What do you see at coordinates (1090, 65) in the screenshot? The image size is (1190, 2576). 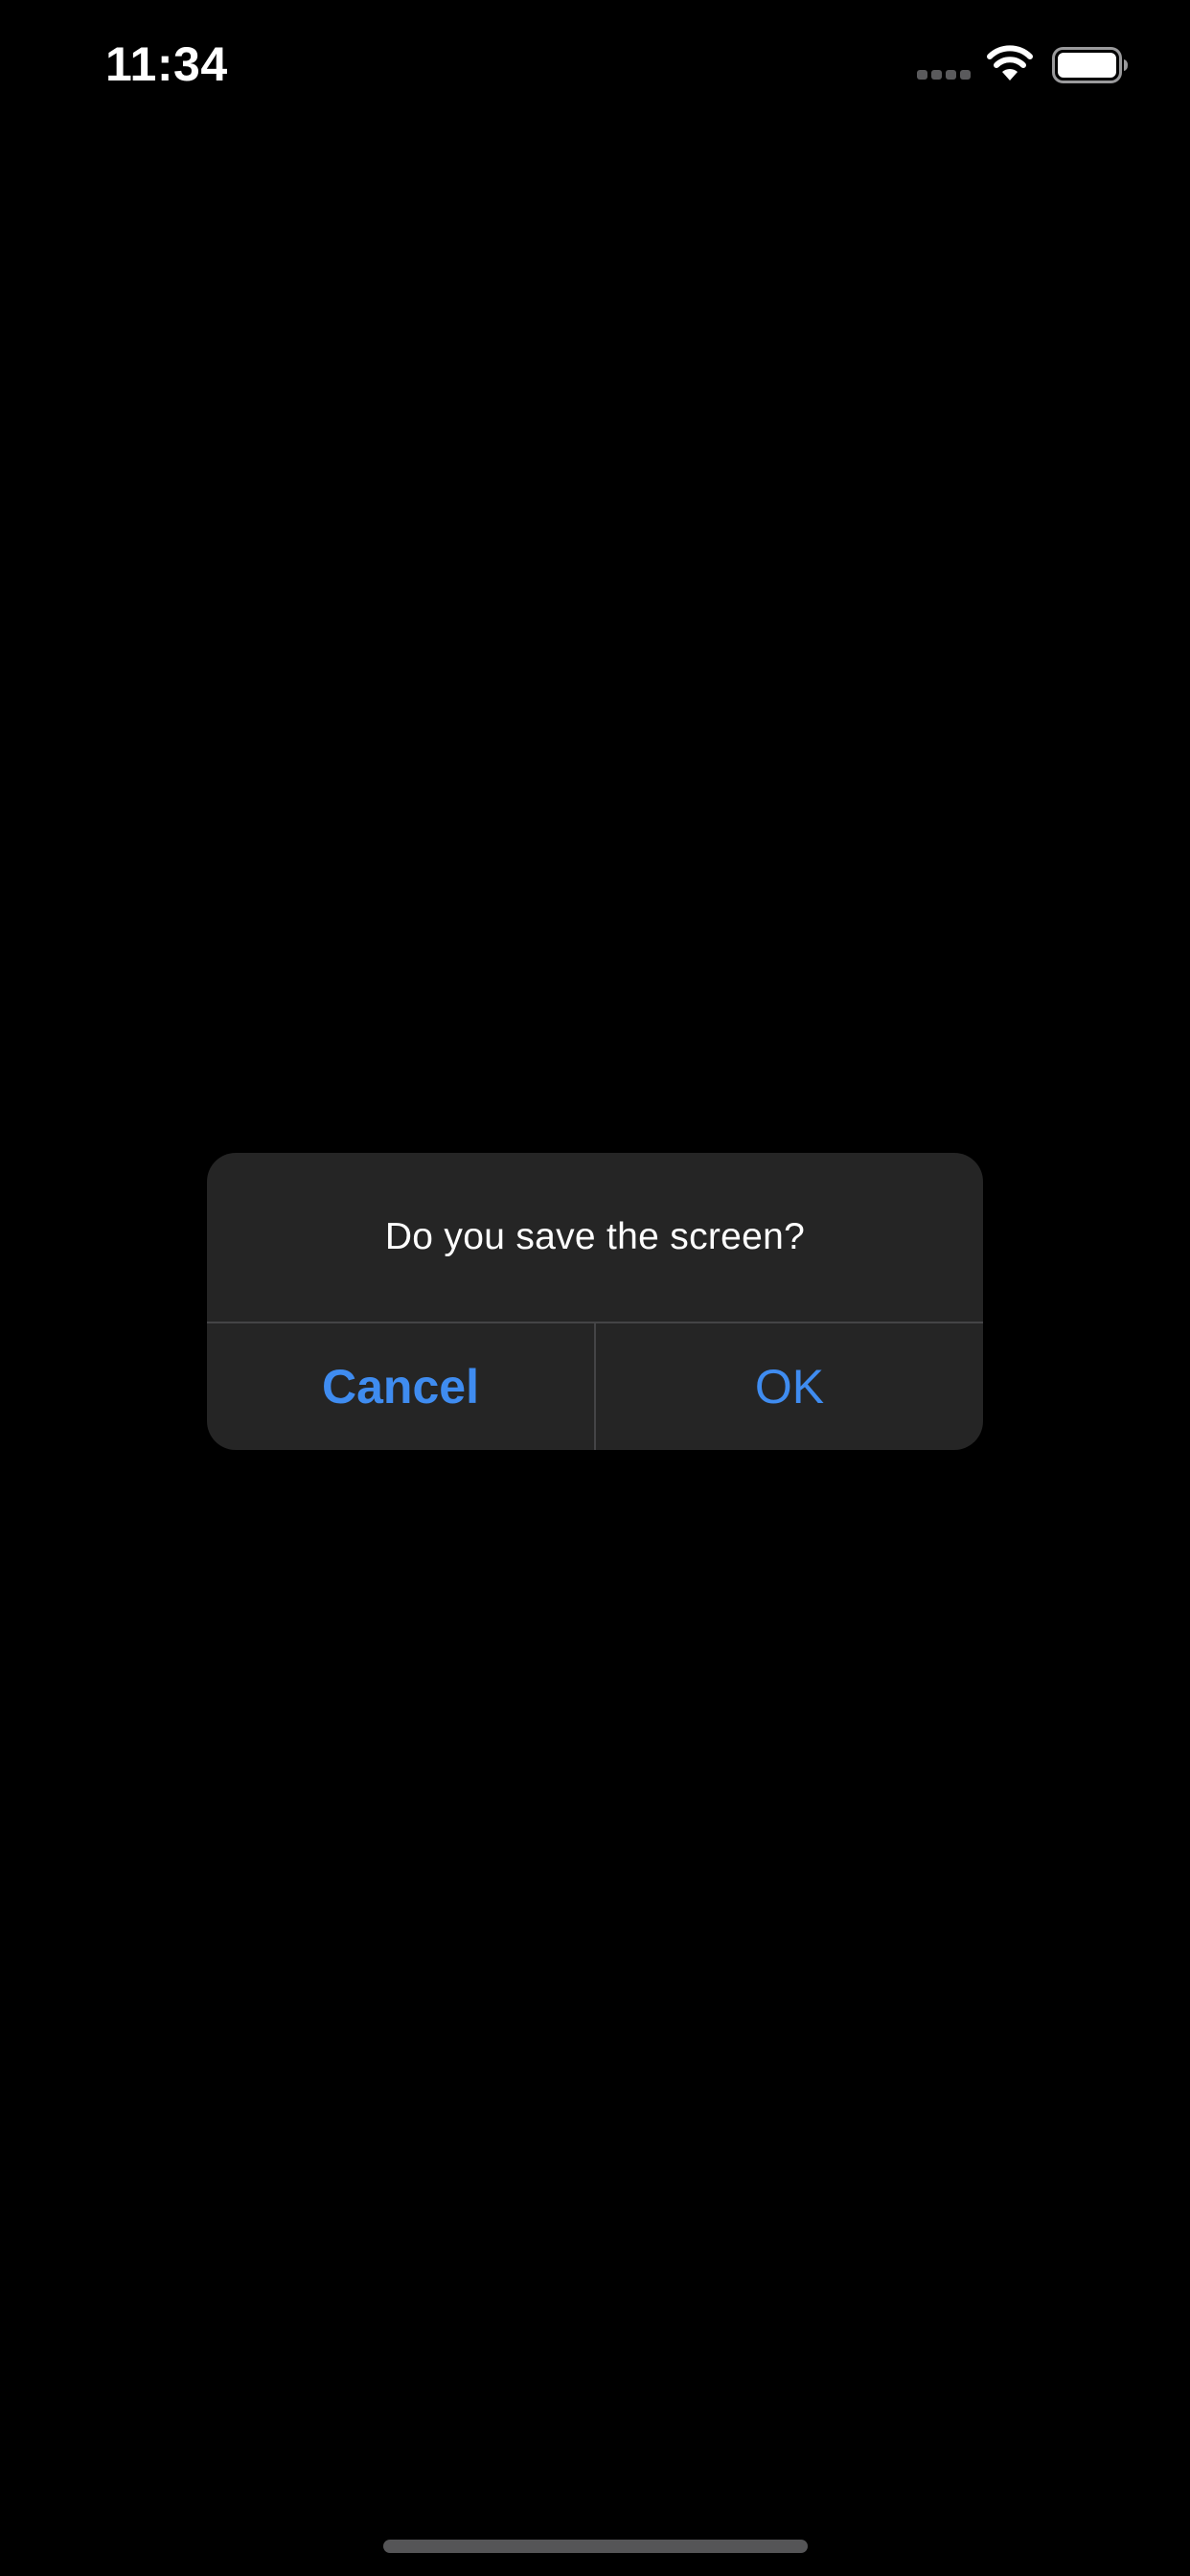 I see `battery-icon` at bounding box center [1090, 65].